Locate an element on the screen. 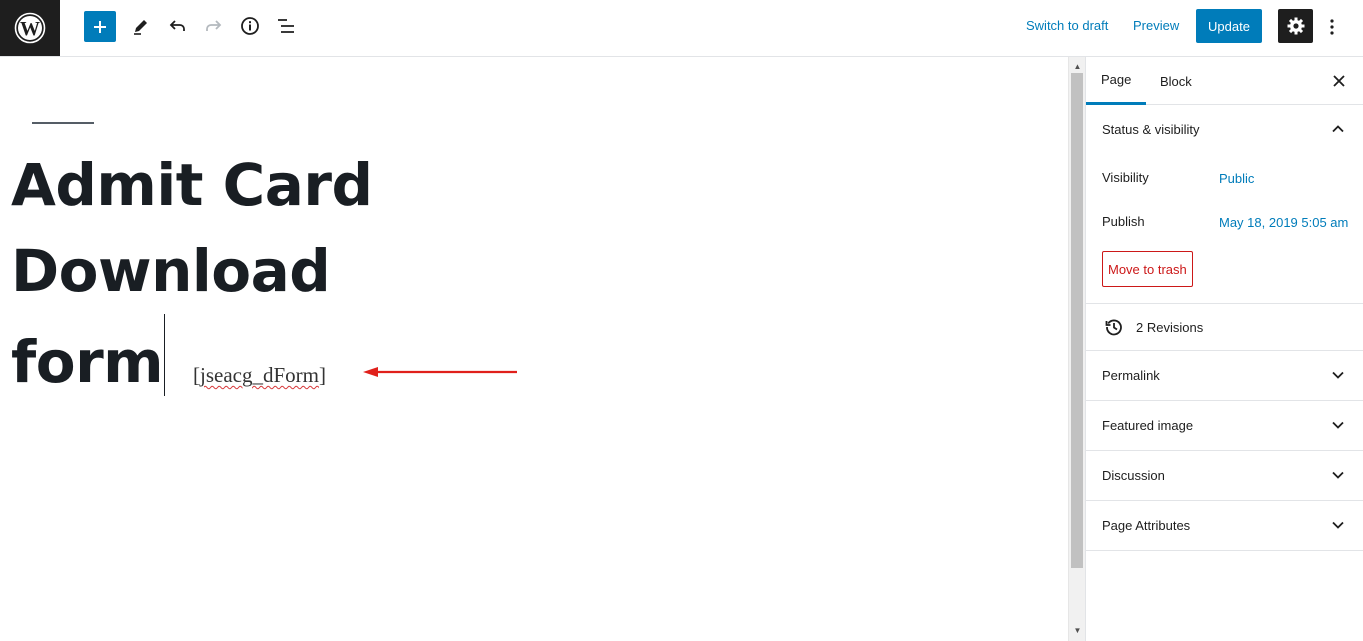  revisions-label: 2 Revisions is located at coordinates (1170, 327).